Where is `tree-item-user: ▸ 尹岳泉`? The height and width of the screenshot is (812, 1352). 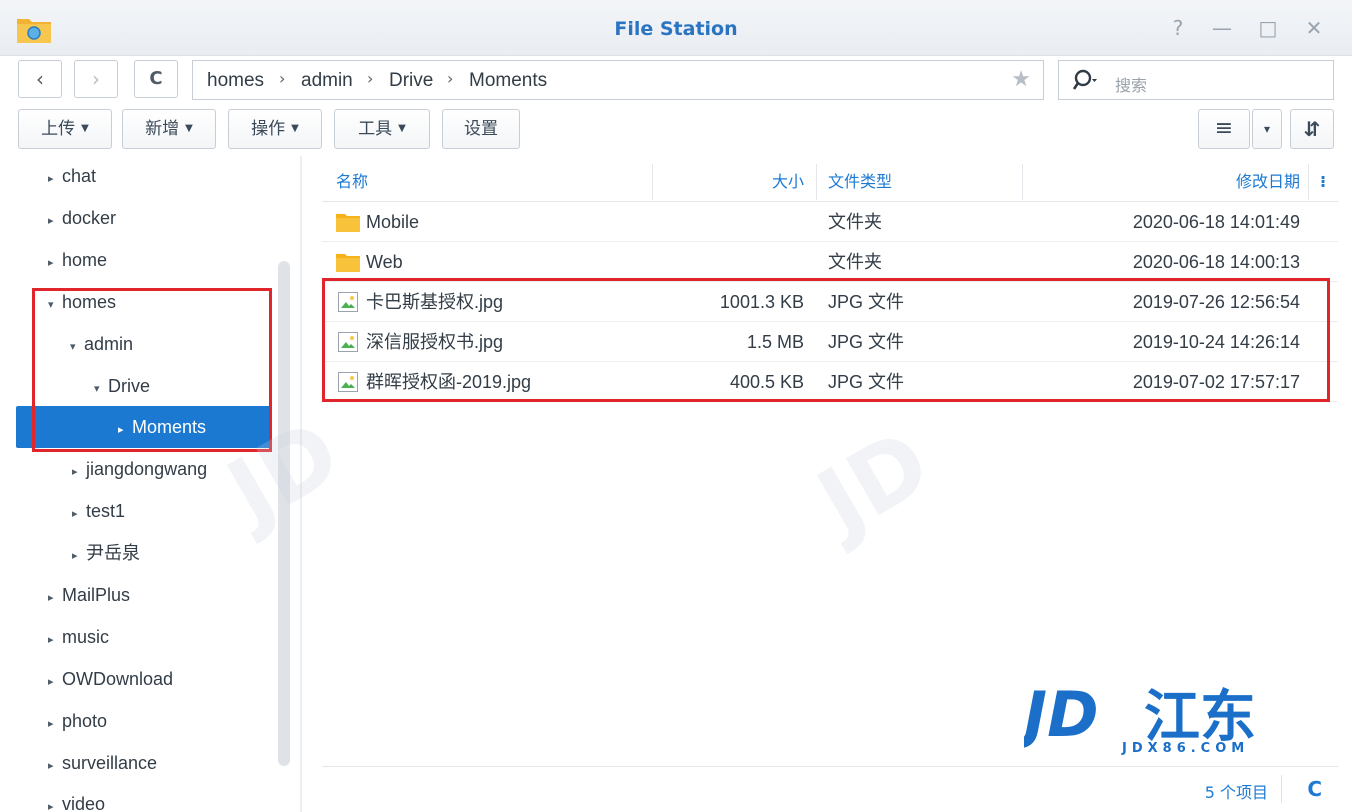
tree-item-user: ▸ 尹岳泉 is located at coordinates (106, 553).